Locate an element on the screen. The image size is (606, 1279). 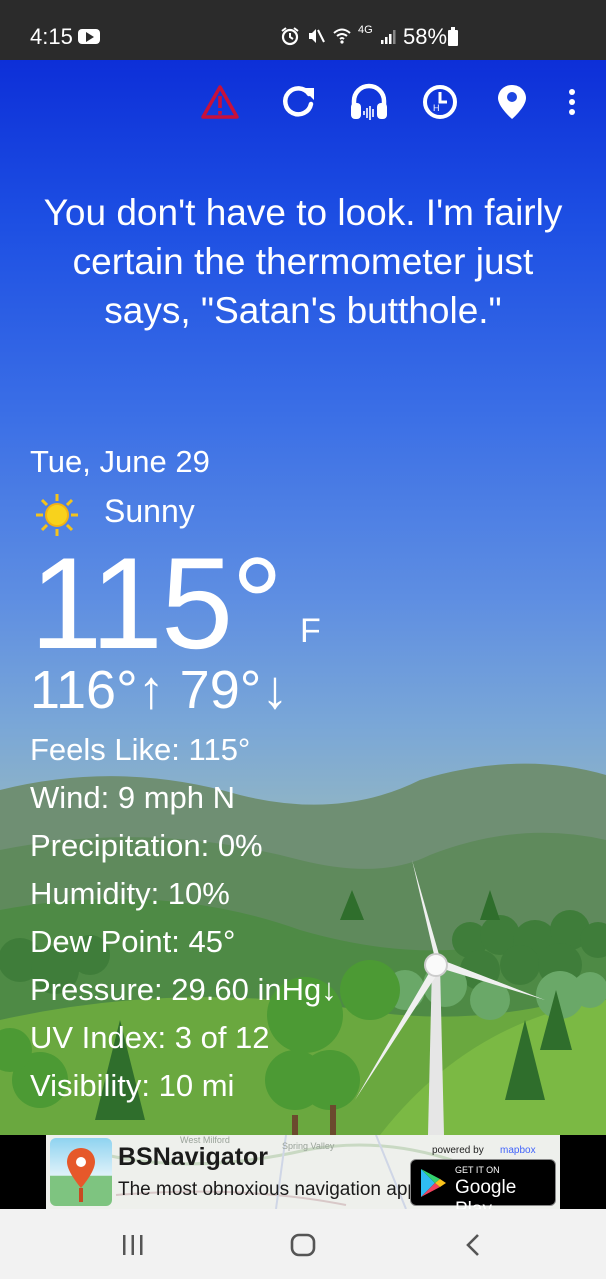
headphones-icon is located at coordinates (369, 101).